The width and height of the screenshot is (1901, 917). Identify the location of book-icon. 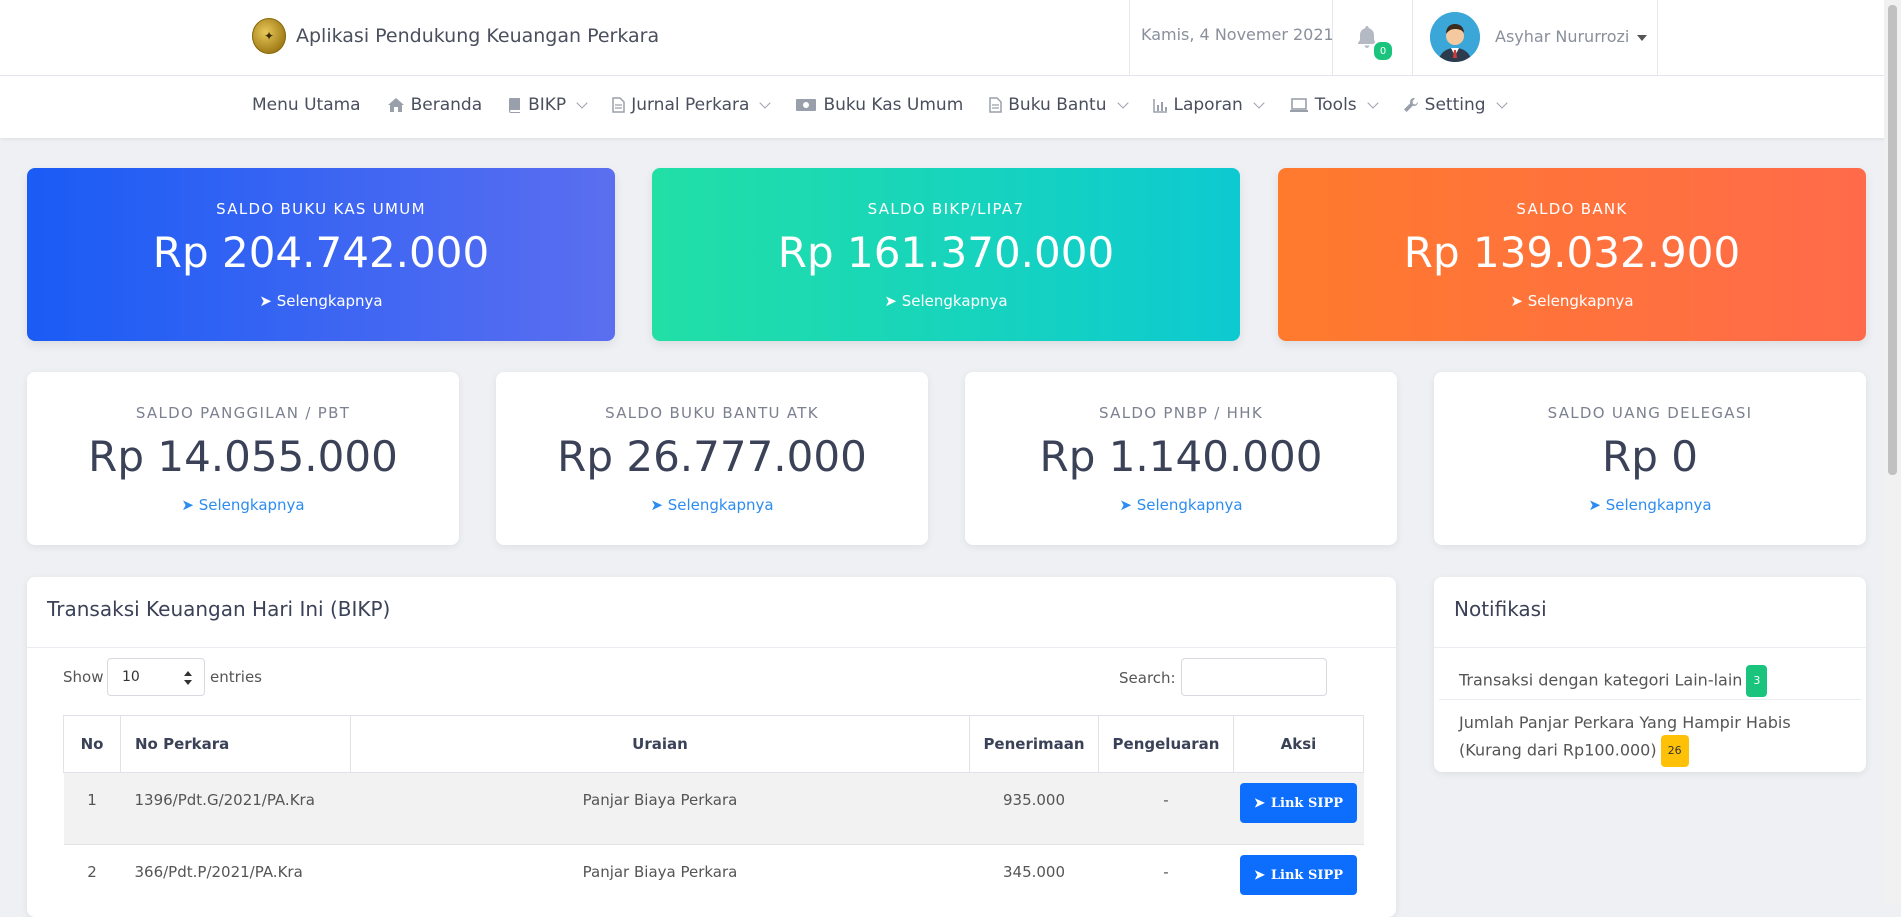
(515, 105).